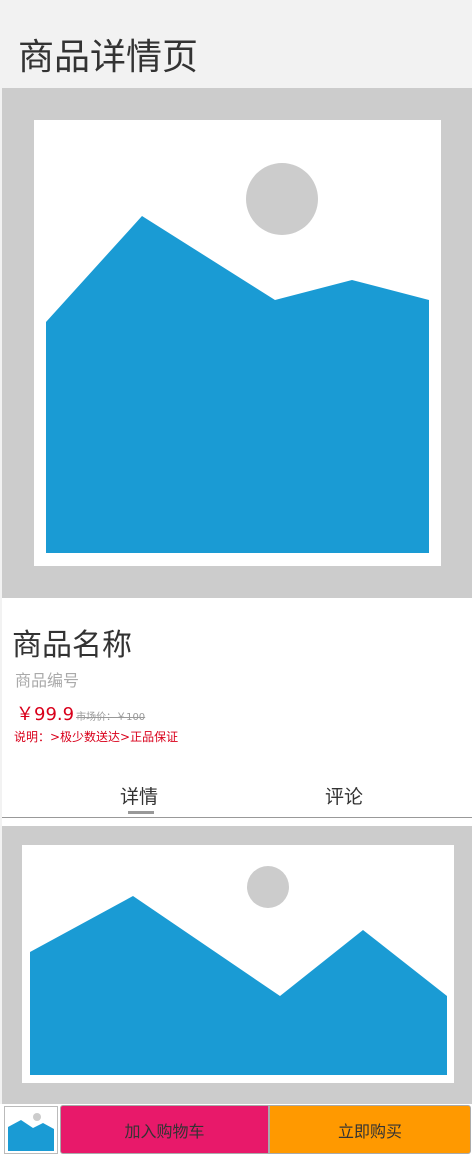  What do you see at coordinates (111, 717) in the screenshot?
I see `market-price: 市场价：￥100` at bounding box center [111, 717].